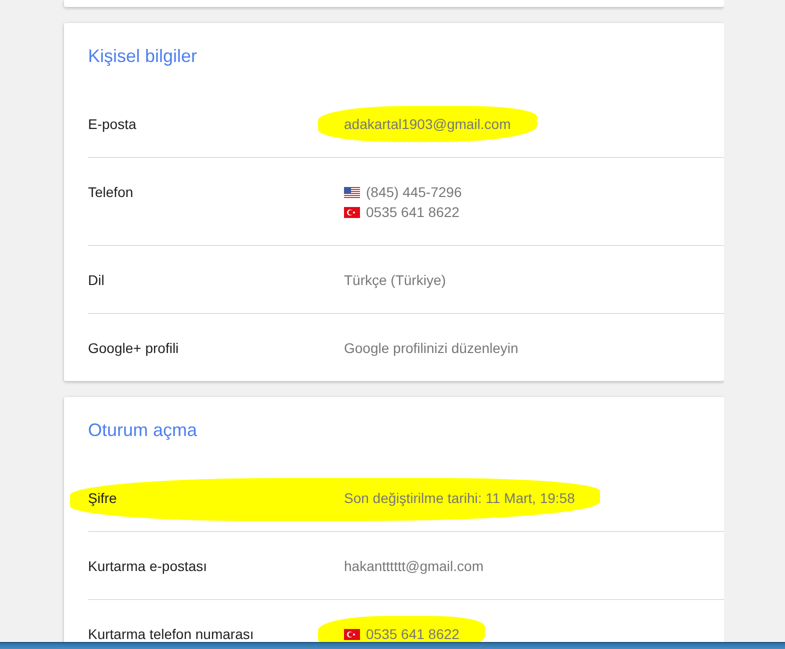 The image size is (785, 649). I want to click on field-value: (845) 445-7296, so click(414, 192).